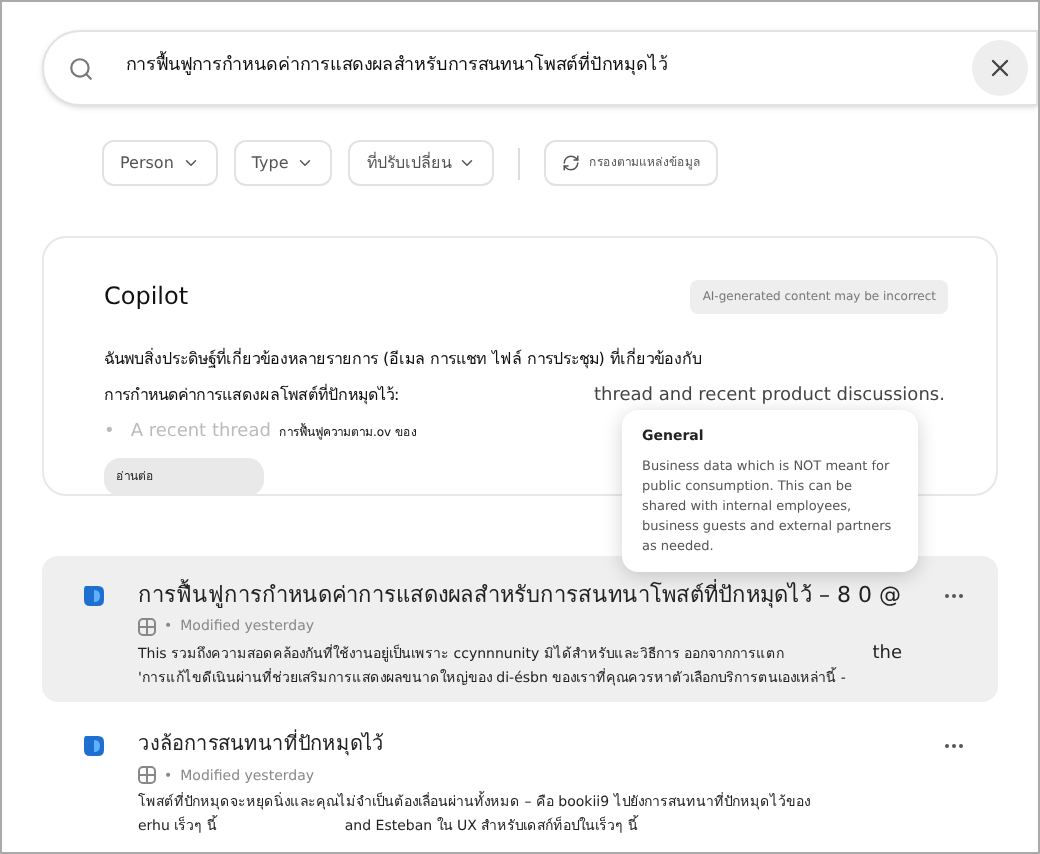  I want to click on search-field: การฟื้นฟูการกำหนดค่าการแสดงผลสำหรับการสนทนาโพสต์ที่ปักหมุดไว้, so click(540, 68).